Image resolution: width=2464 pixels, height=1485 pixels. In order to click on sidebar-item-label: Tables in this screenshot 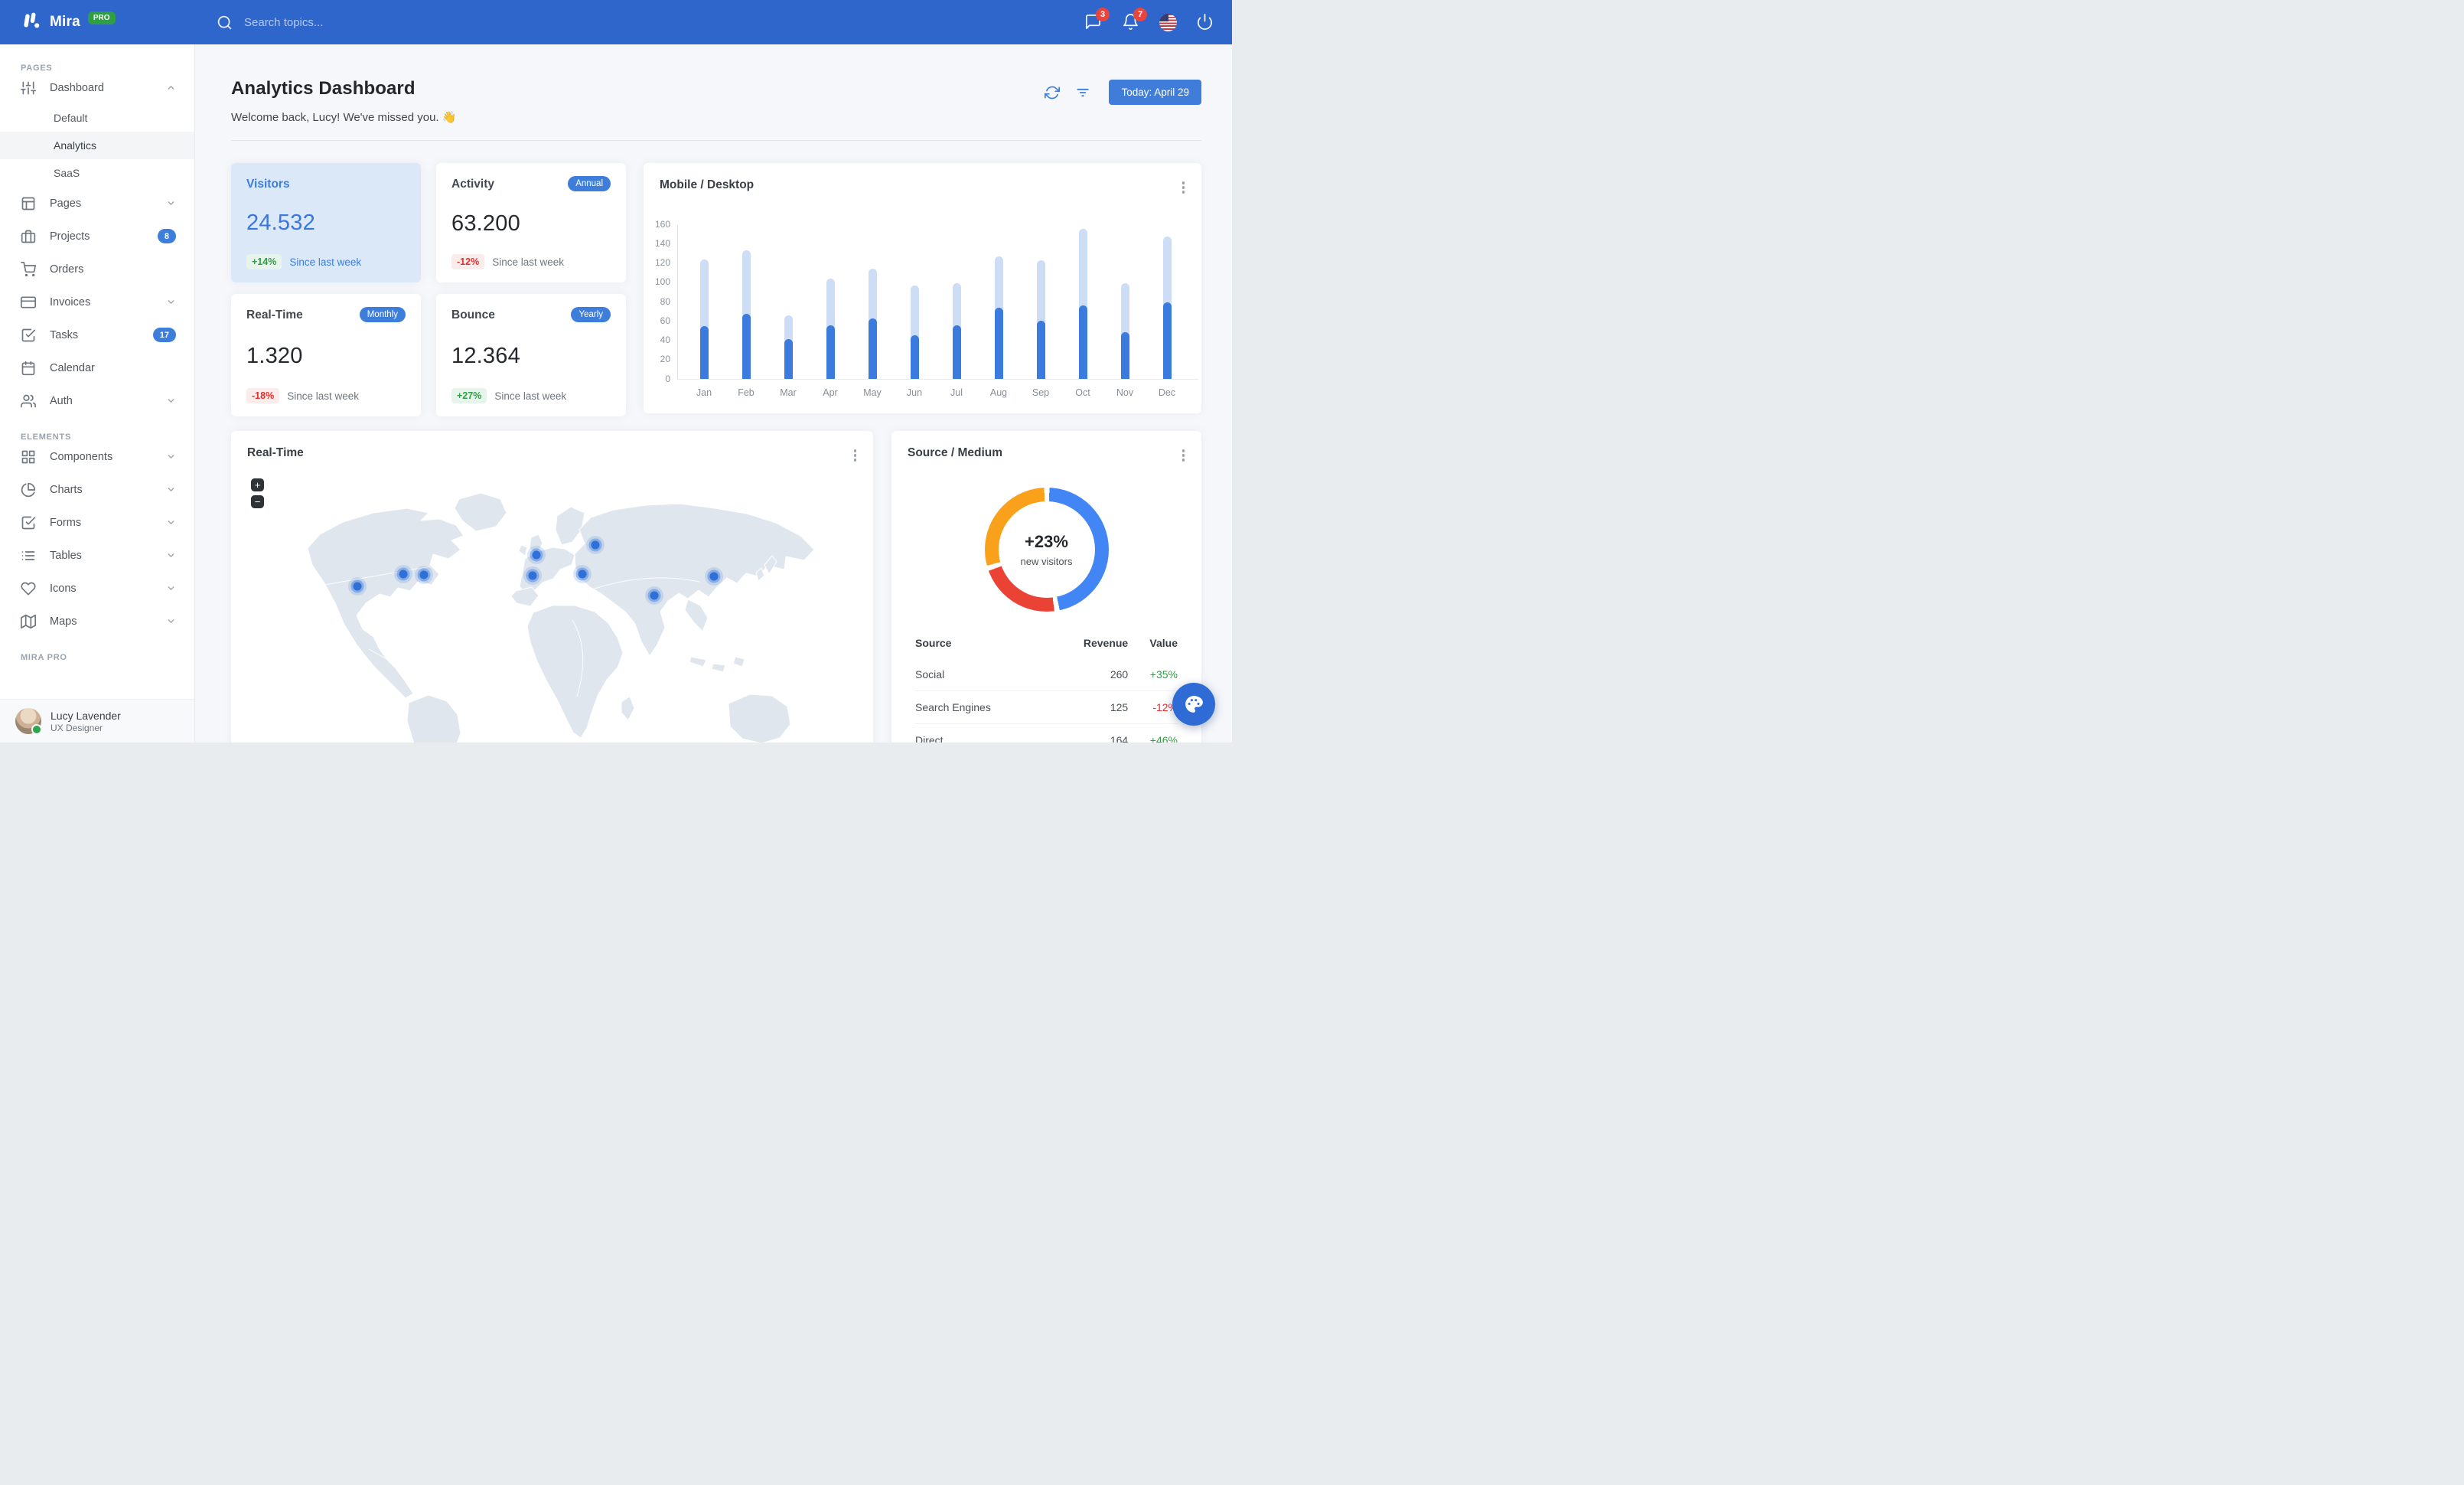, I will do `click(66, 555)`.